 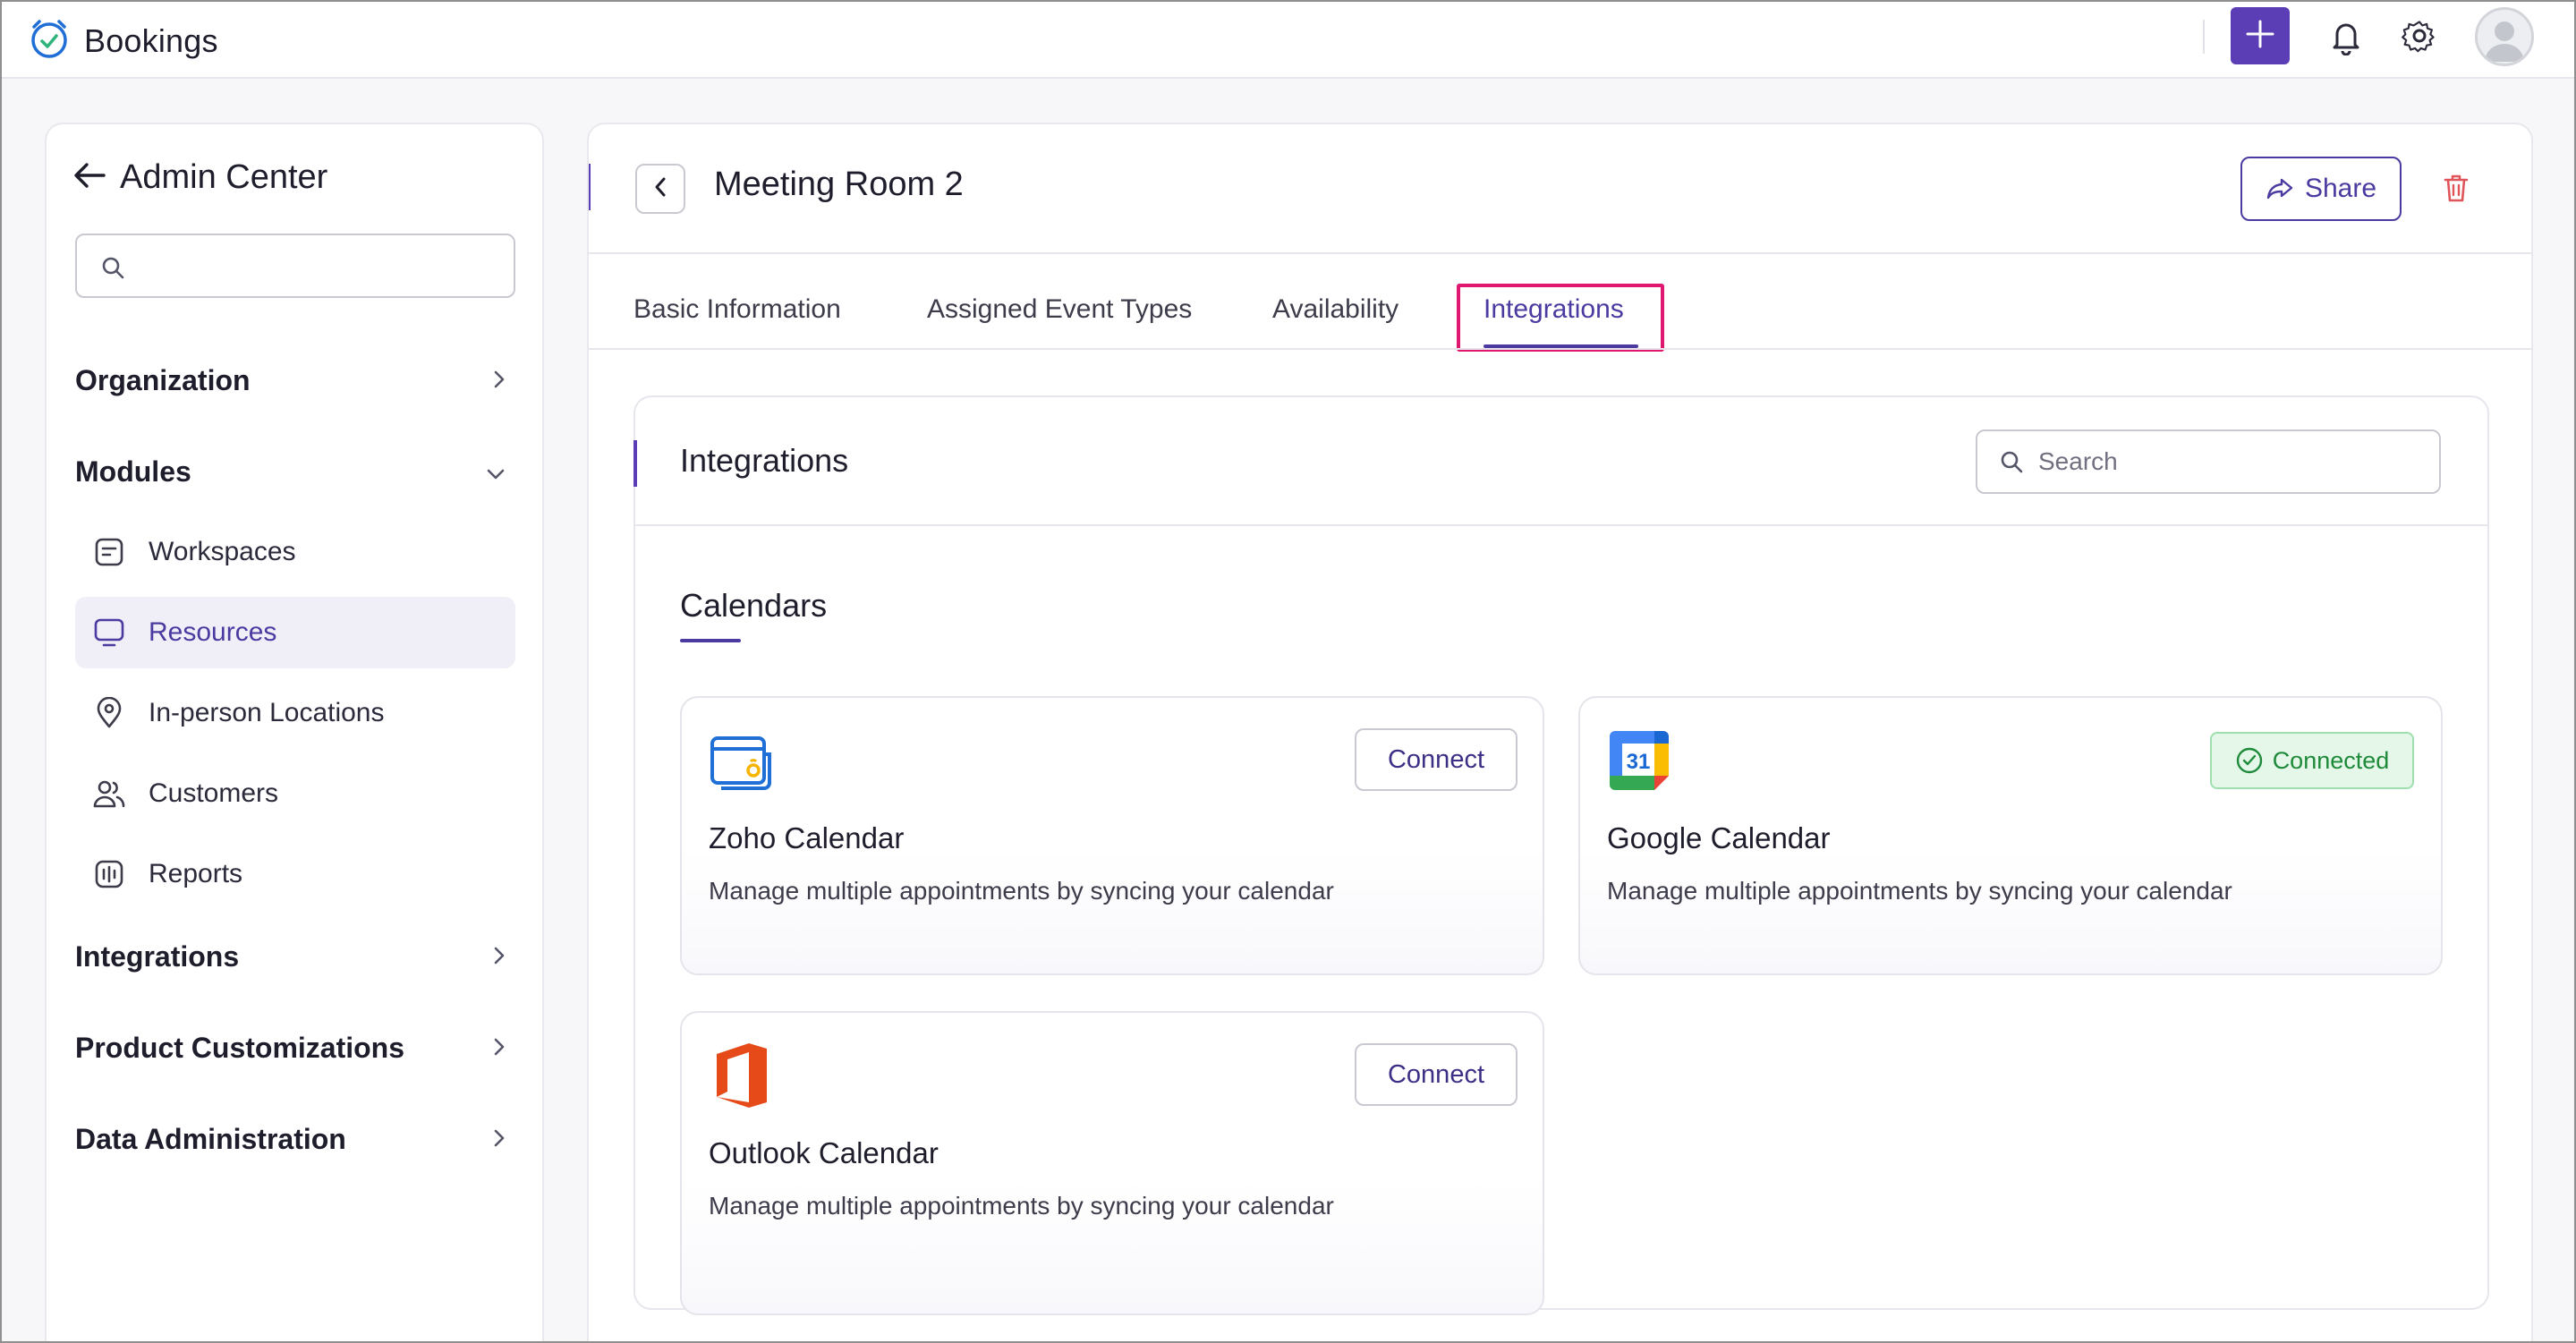 I want to click on users-icon, so click(x=109, y=794).